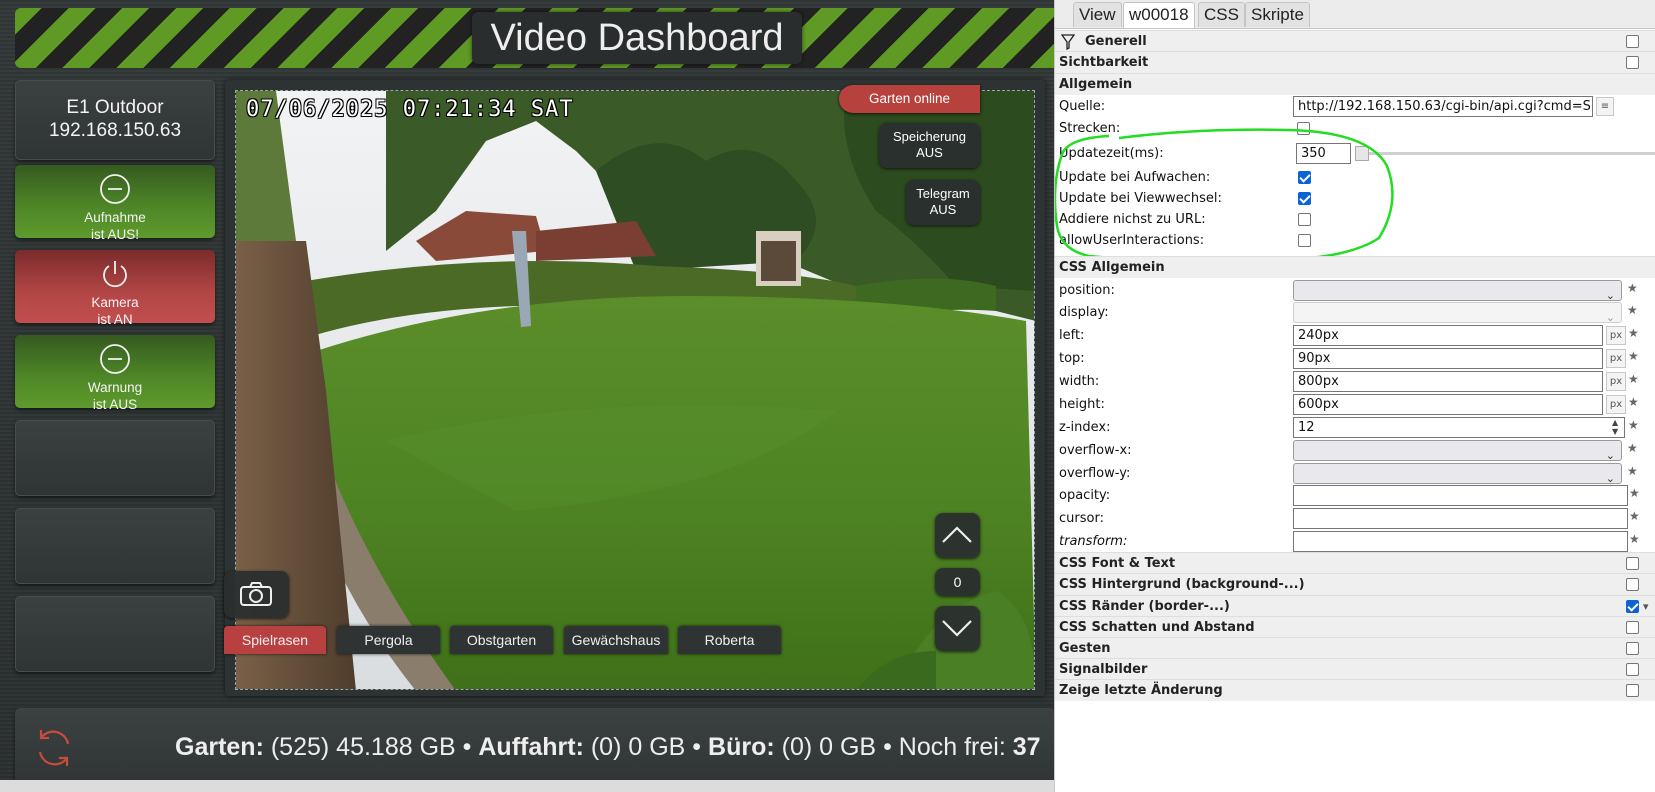 Image resolution: width=1655 pixels, height=792 pixels. Describe the element at coordinates (1448, 404) in the screenshot. I see `height-input: 600px` at that location.